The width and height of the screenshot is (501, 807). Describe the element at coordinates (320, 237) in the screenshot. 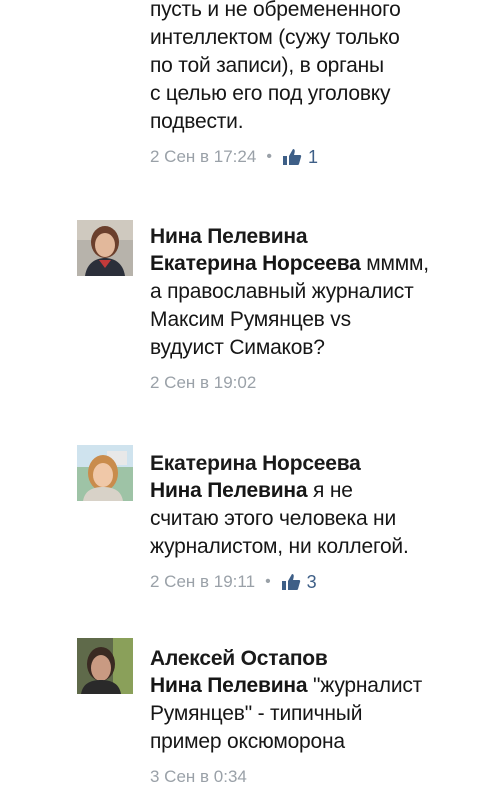

I see `comment-author: Нина Пелевина` at that location.